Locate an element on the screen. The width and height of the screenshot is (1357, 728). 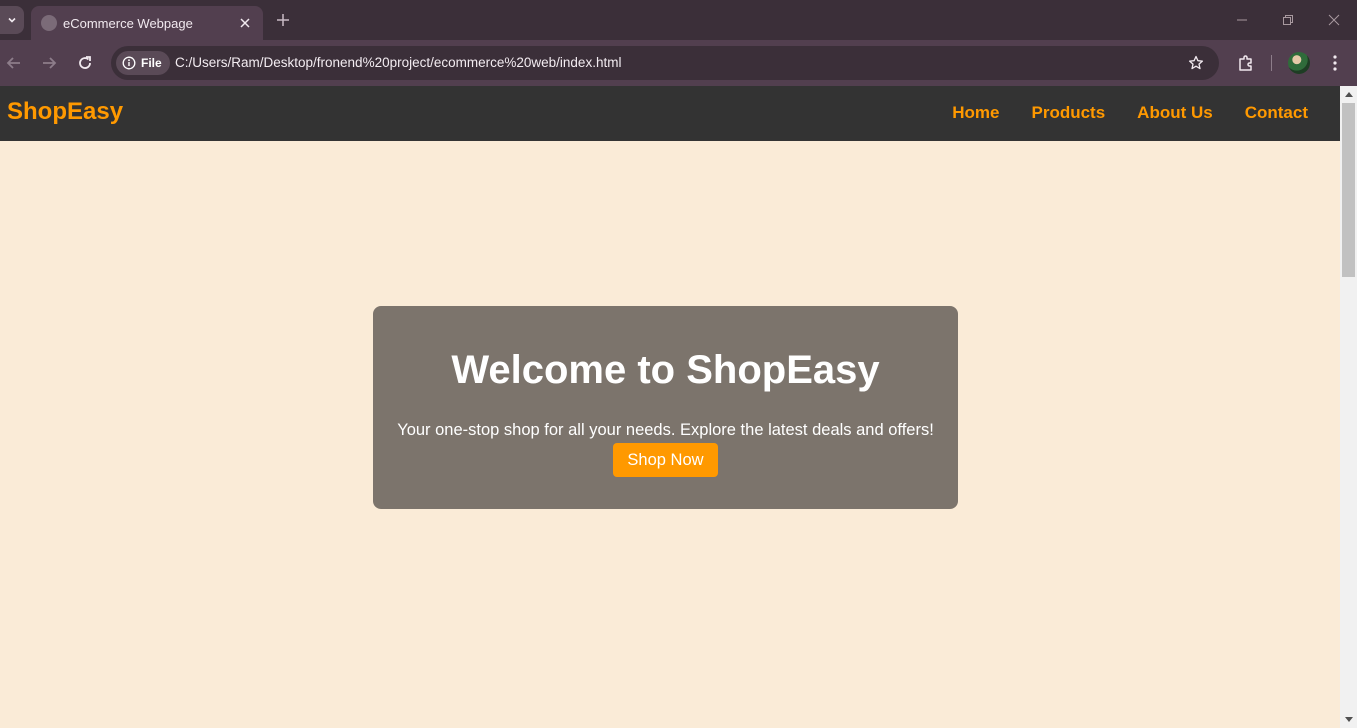
browser-menu-button is located at coordinates (1335, 63).